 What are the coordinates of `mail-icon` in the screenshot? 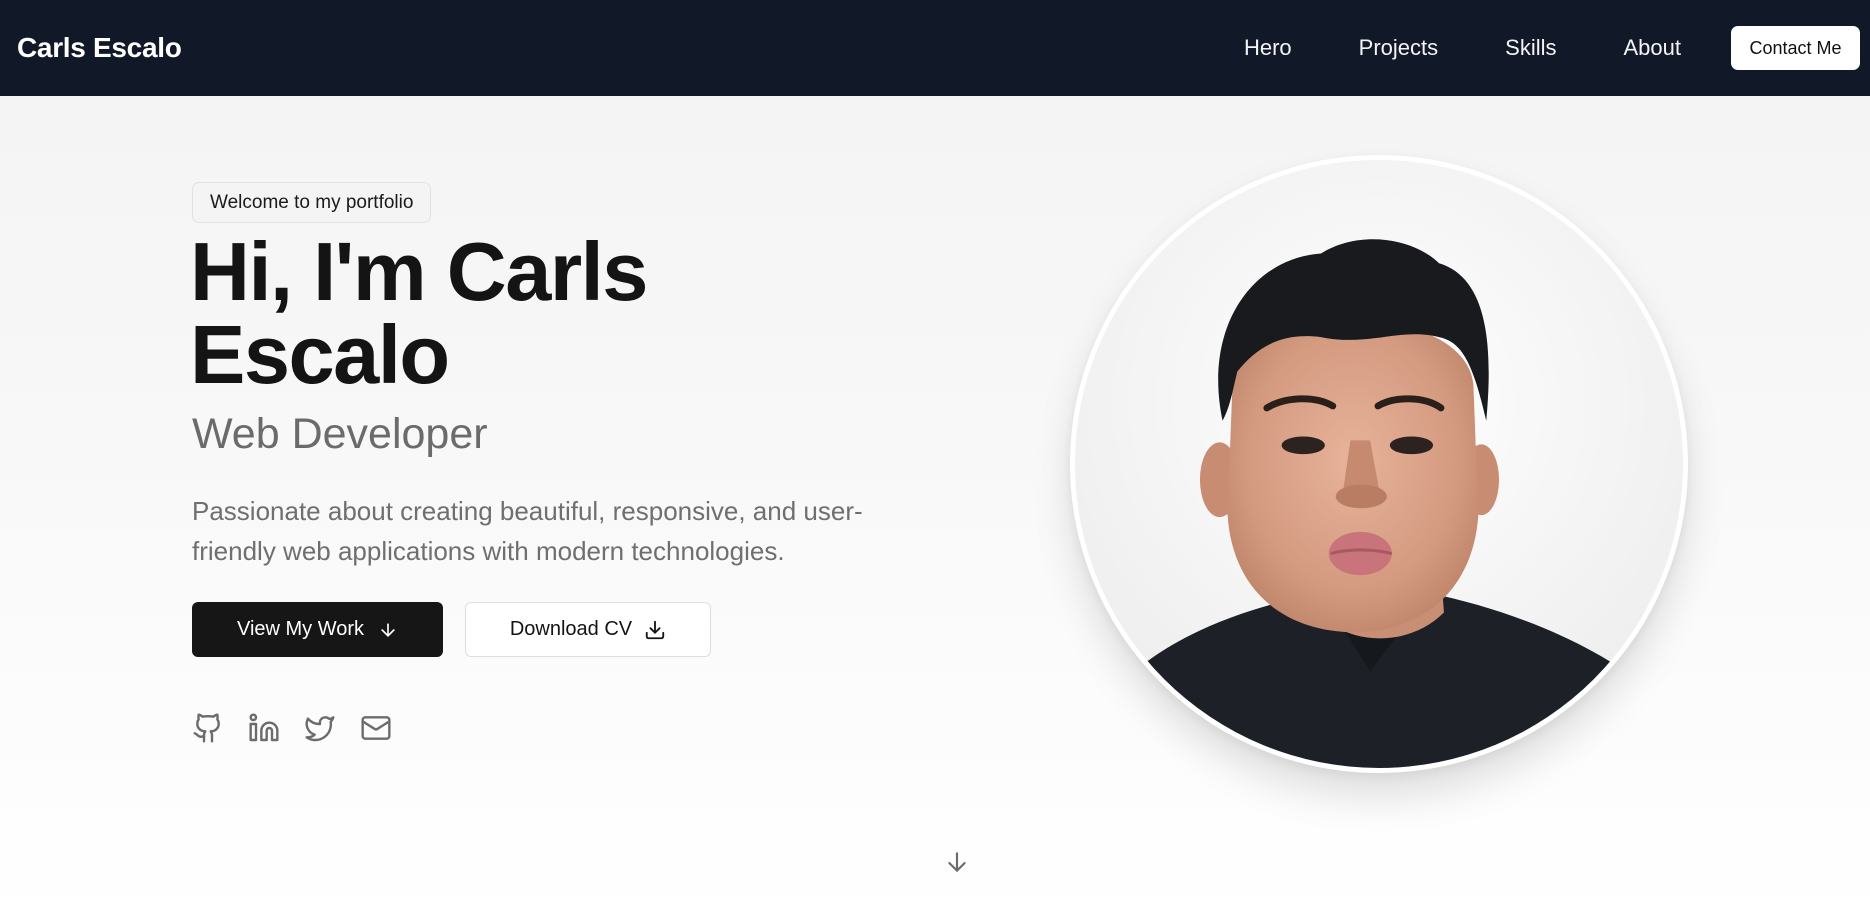 It's located at (376, 728).